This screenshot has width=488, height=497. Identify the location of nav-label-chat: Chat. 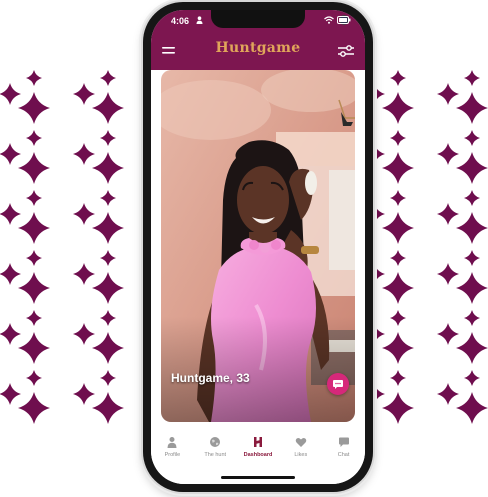
(343, 455).